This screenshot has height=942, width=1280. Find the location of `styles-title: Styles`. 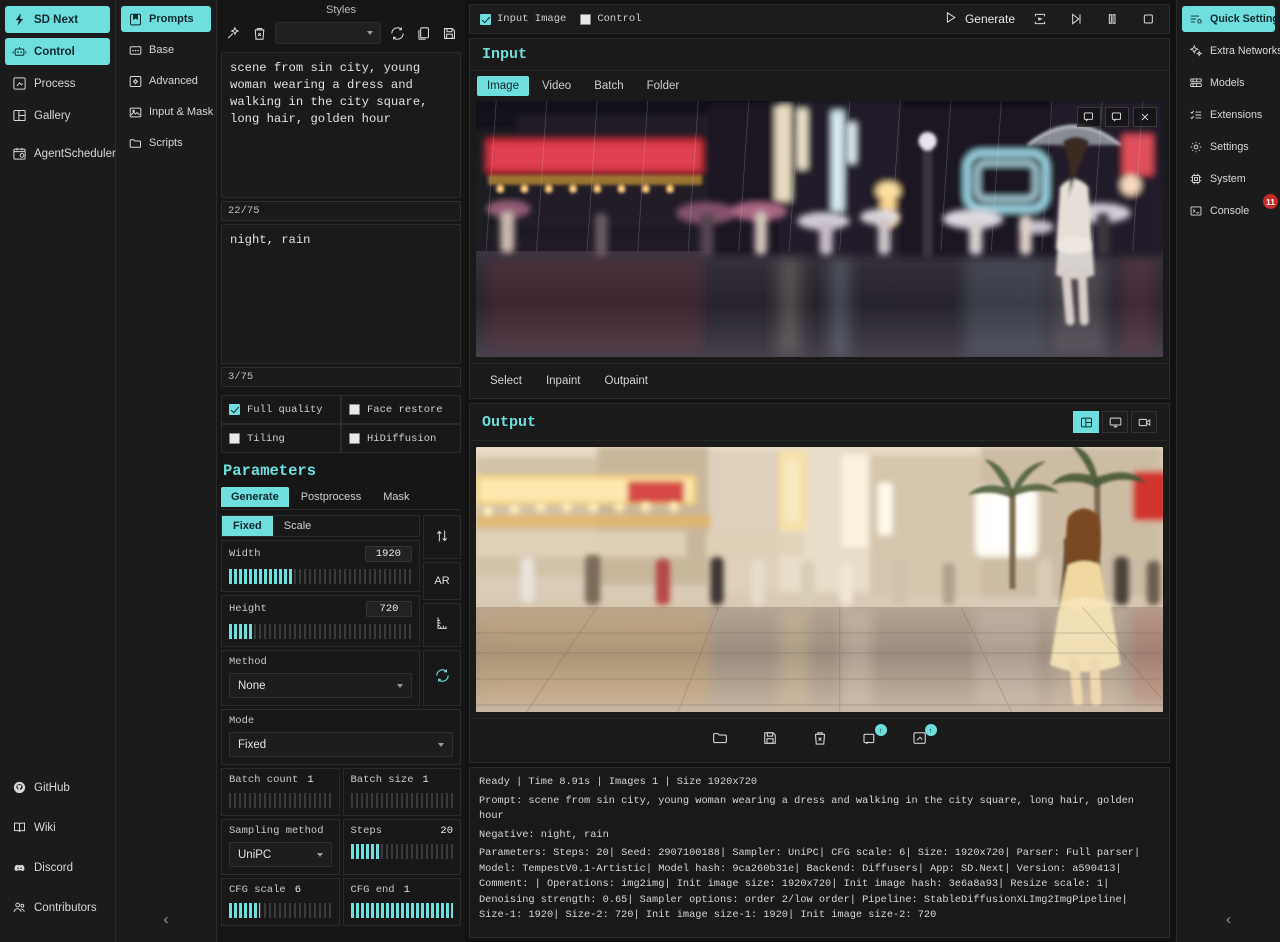

styles-title: Styles is located at coordinates (341, 10).